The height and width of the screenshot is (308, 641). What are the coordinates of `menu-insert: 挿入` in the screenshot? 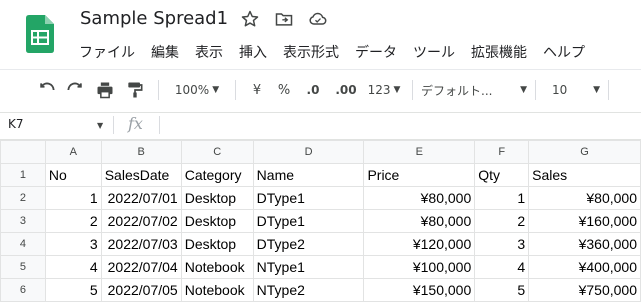 It's located at (253, 52).